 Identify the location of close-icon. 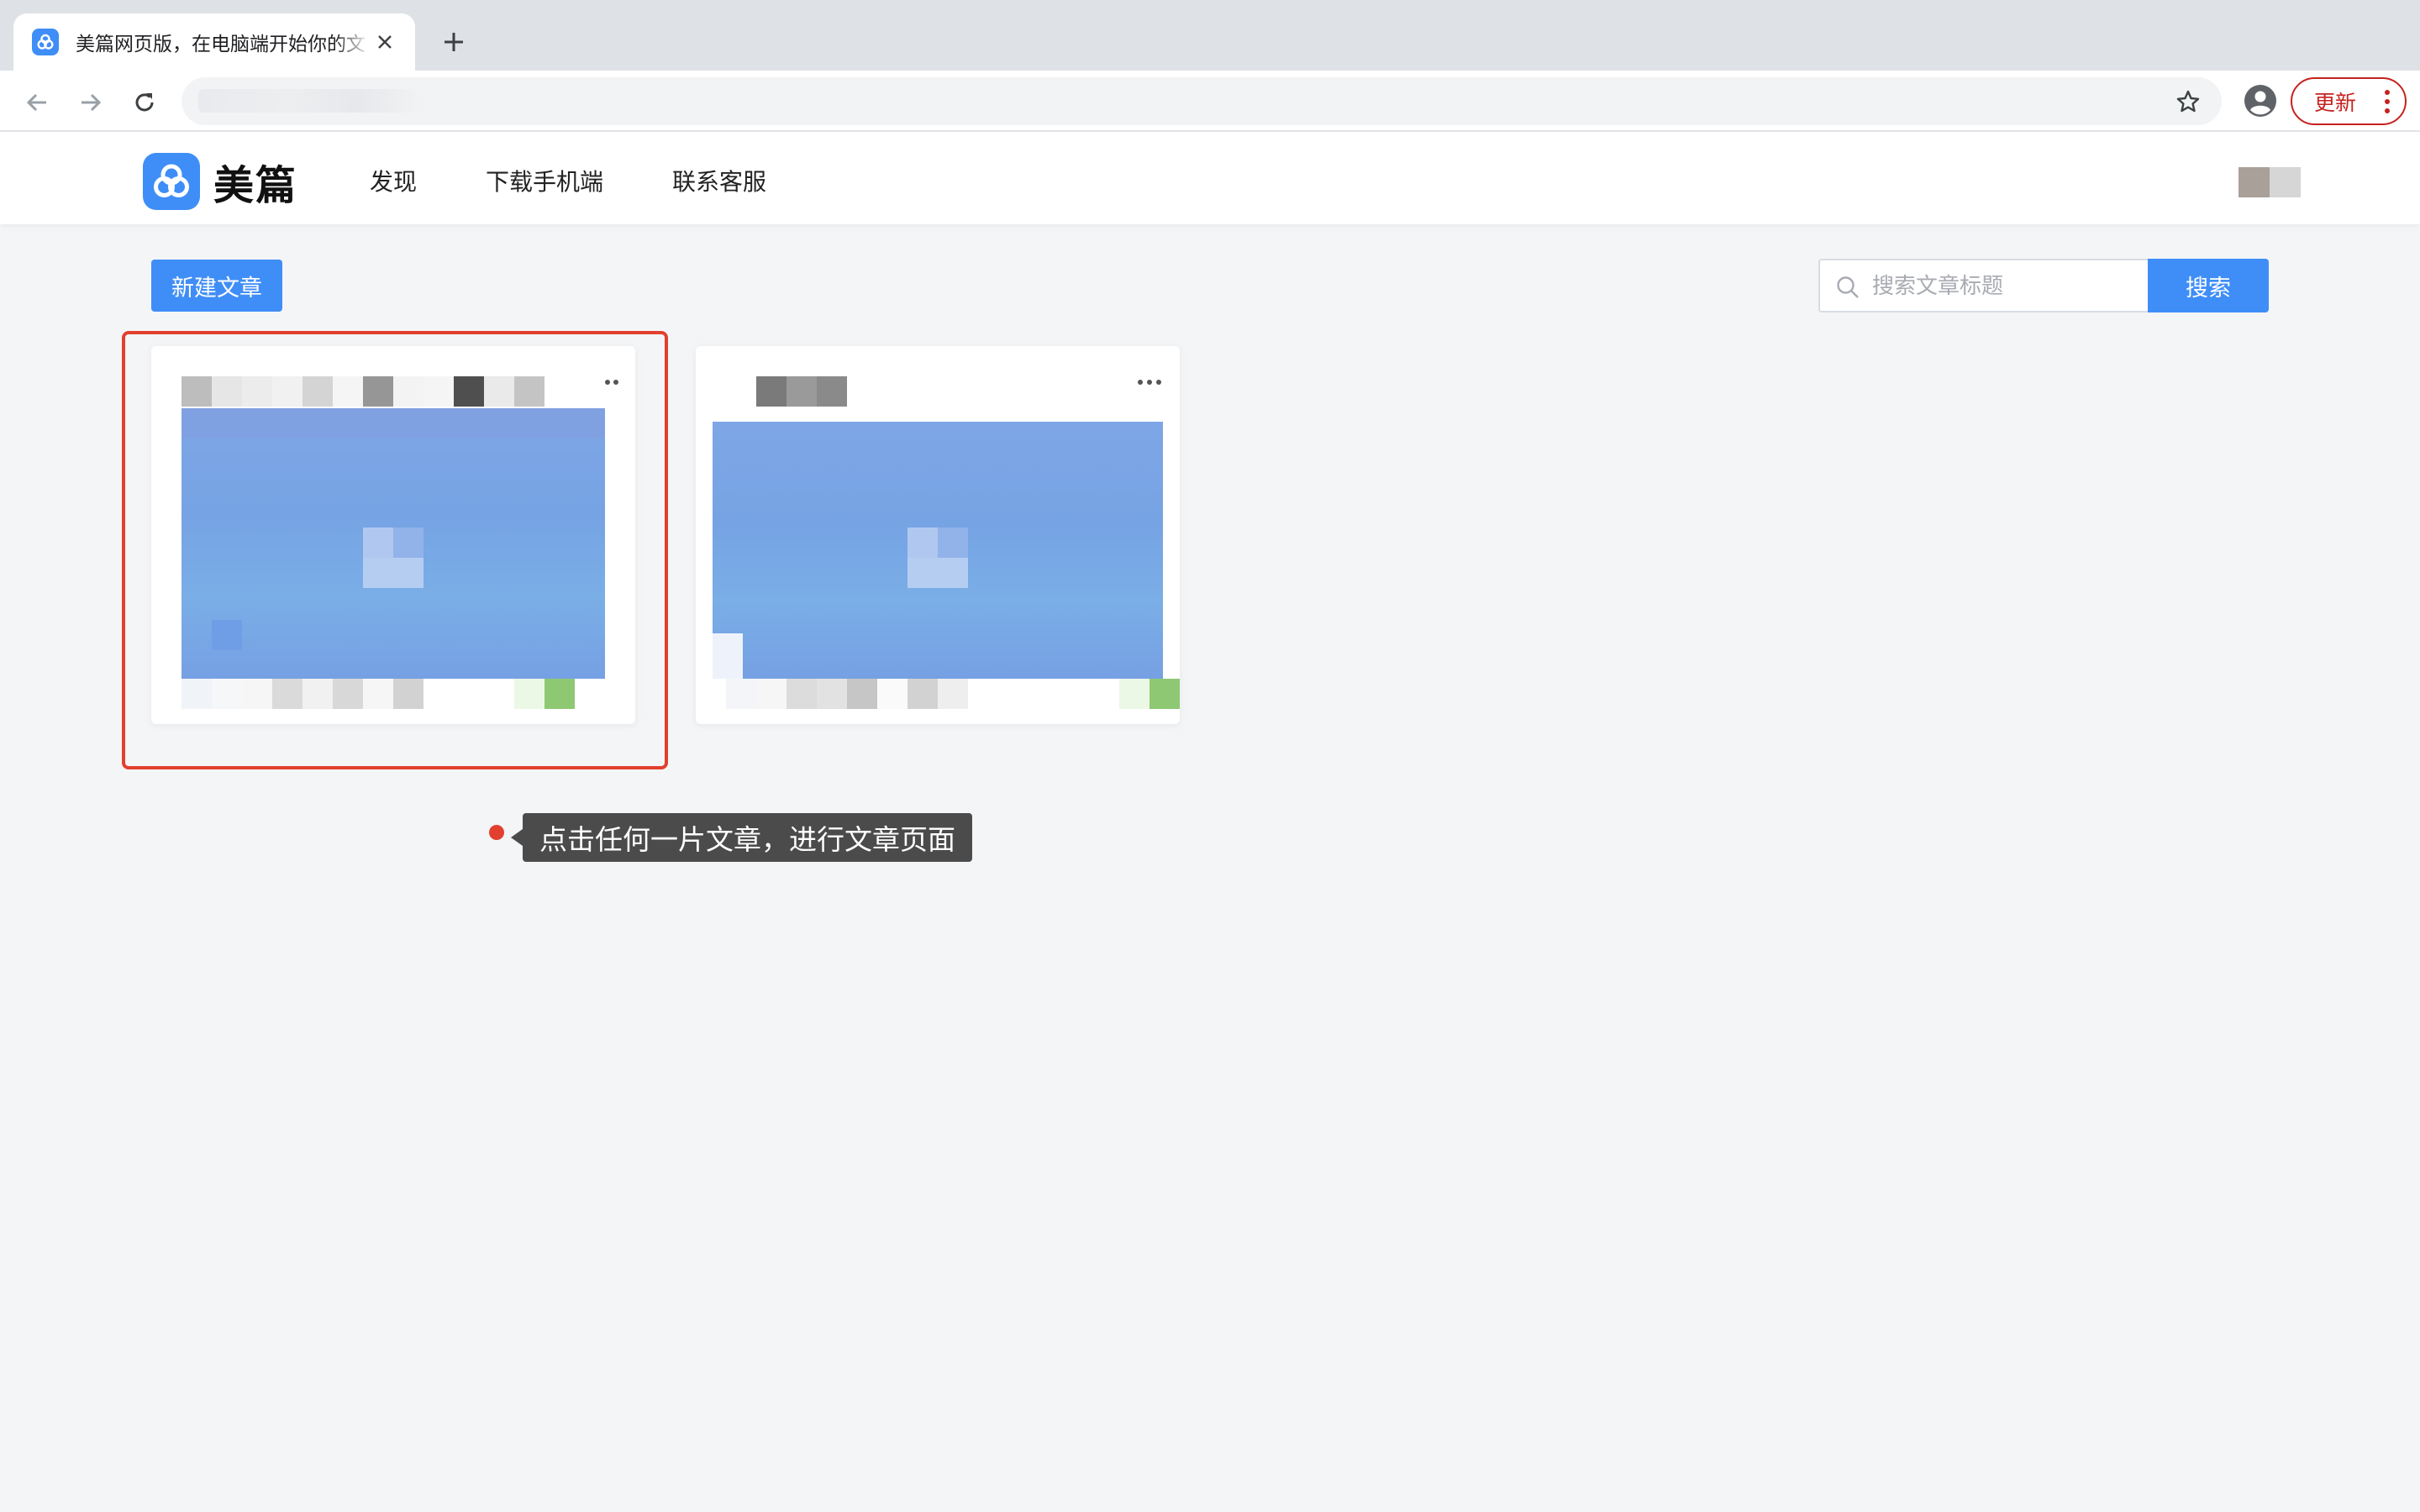
(384, 42).